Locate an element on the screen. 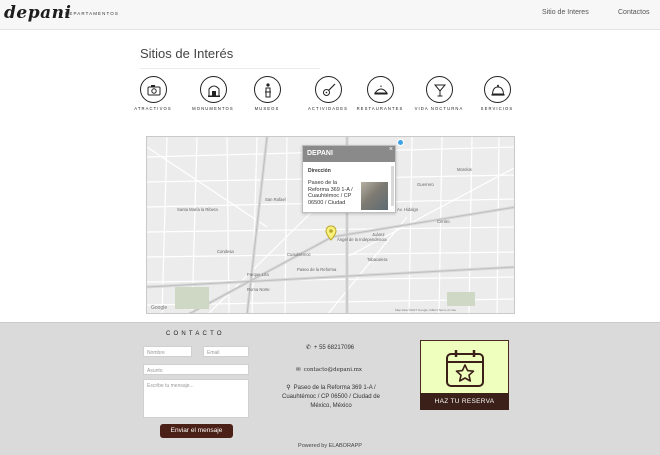 This screenshot has width=660, height=455. google-logo: Google is located at coordinates (159, 308).